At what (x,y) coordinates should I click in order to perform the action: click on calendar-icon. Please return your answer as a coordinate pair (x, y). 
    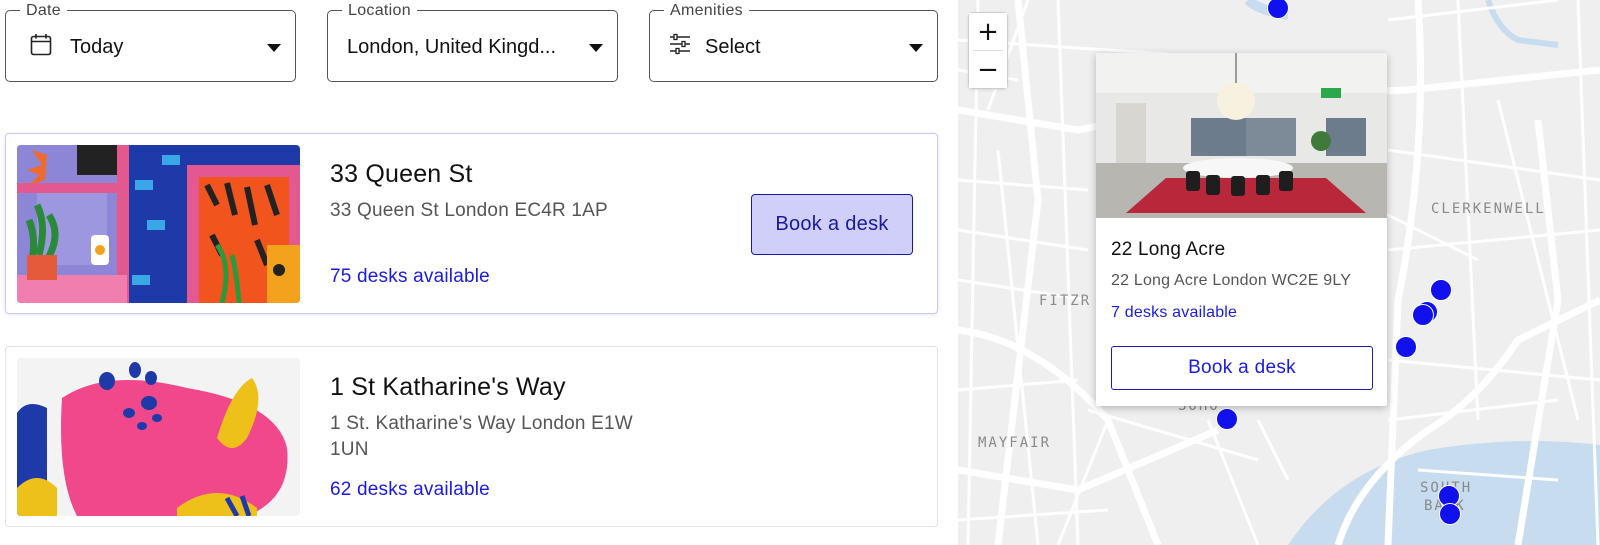
    Looking at the image, I should click on (41, 47).